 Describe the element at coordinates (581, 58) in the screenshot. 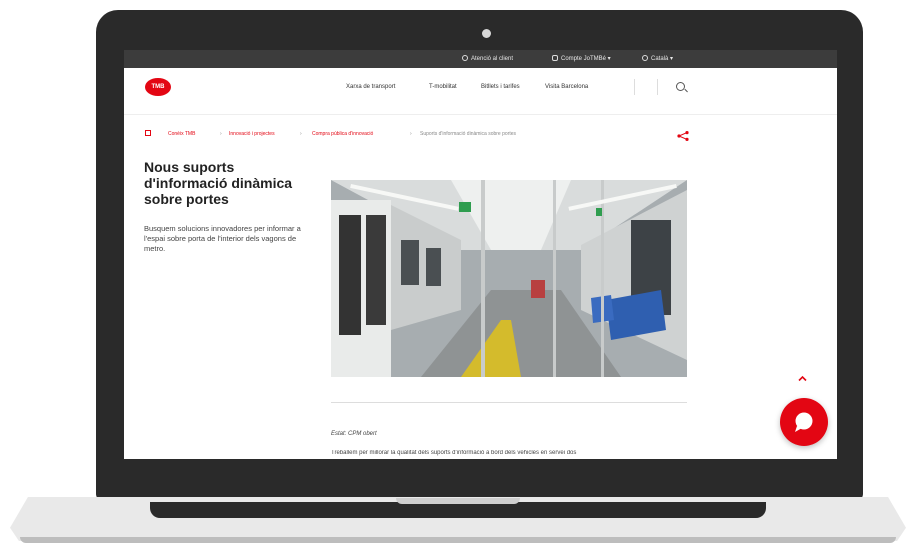

I see `account-link: Compte JoTMBé ▾` at that location.